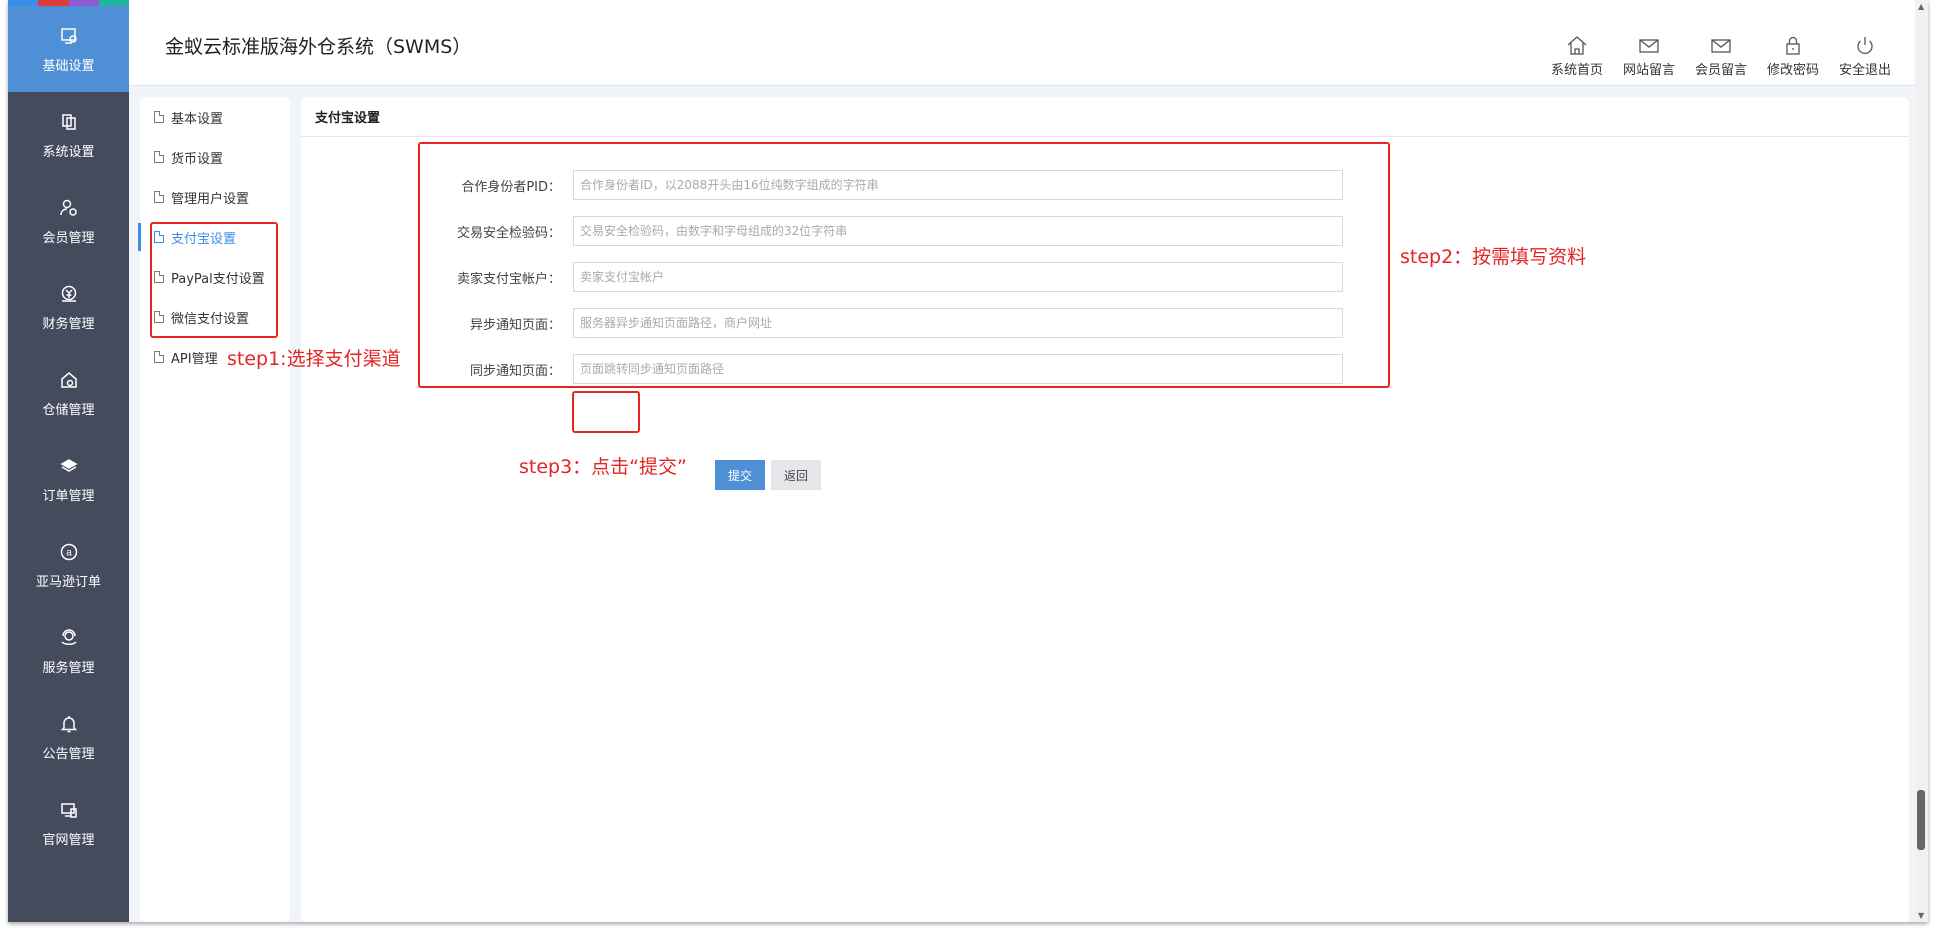 This screenshot has width=1938, height=938. What do you see at coordinates (1793, 45) in the screenshot?
I see `lock-icon` at bounding box center [1793, 45].